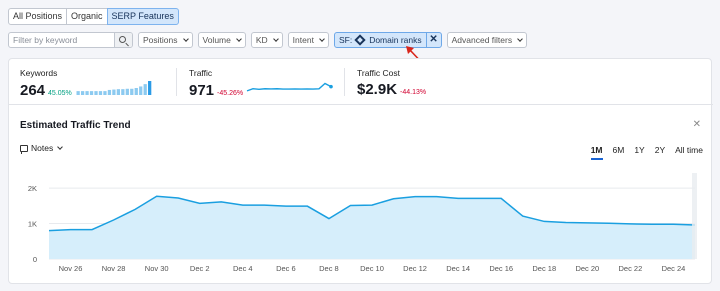 This screenshot has height=291, width=720. I want to click on y-tick-label: 2K, so click(32, 188).